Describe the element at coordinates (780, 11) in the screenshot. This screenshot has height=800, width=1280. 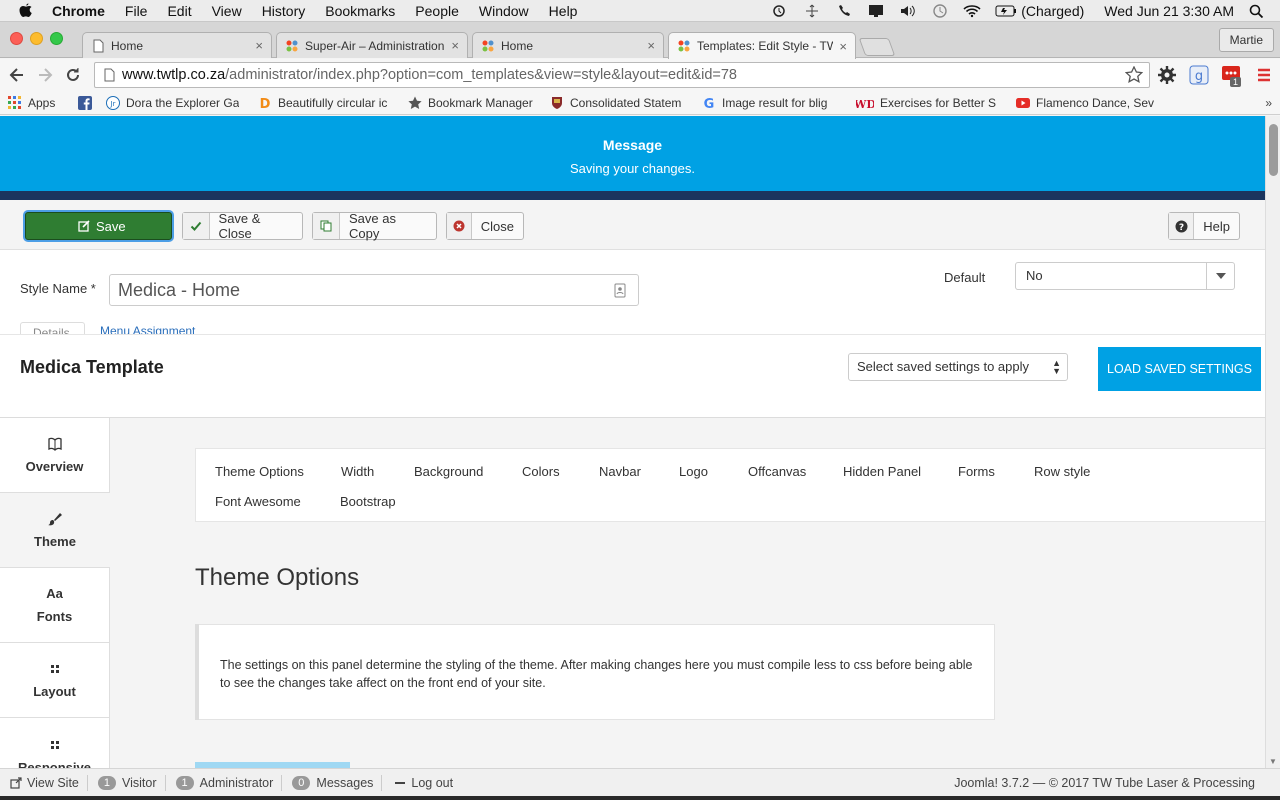
I see `time-machine-icon` at that location.